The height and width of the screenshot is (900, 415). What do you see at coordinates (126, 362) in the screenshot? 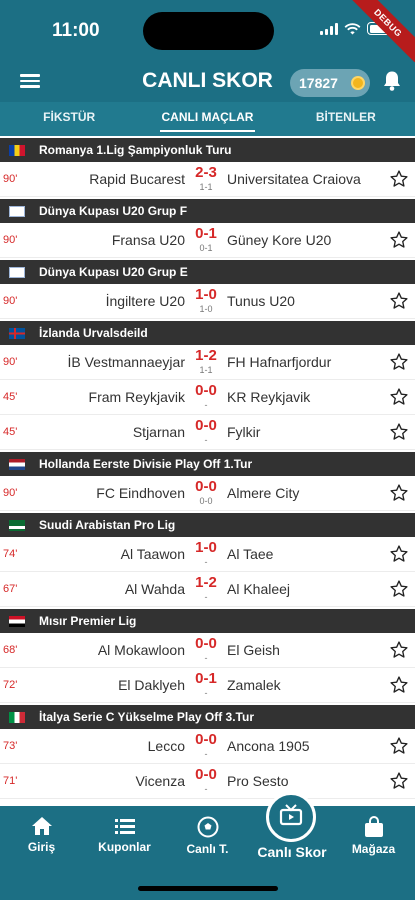
I see `home-team: İB Vestmannaeyjar` at bounding box center [126, 362].